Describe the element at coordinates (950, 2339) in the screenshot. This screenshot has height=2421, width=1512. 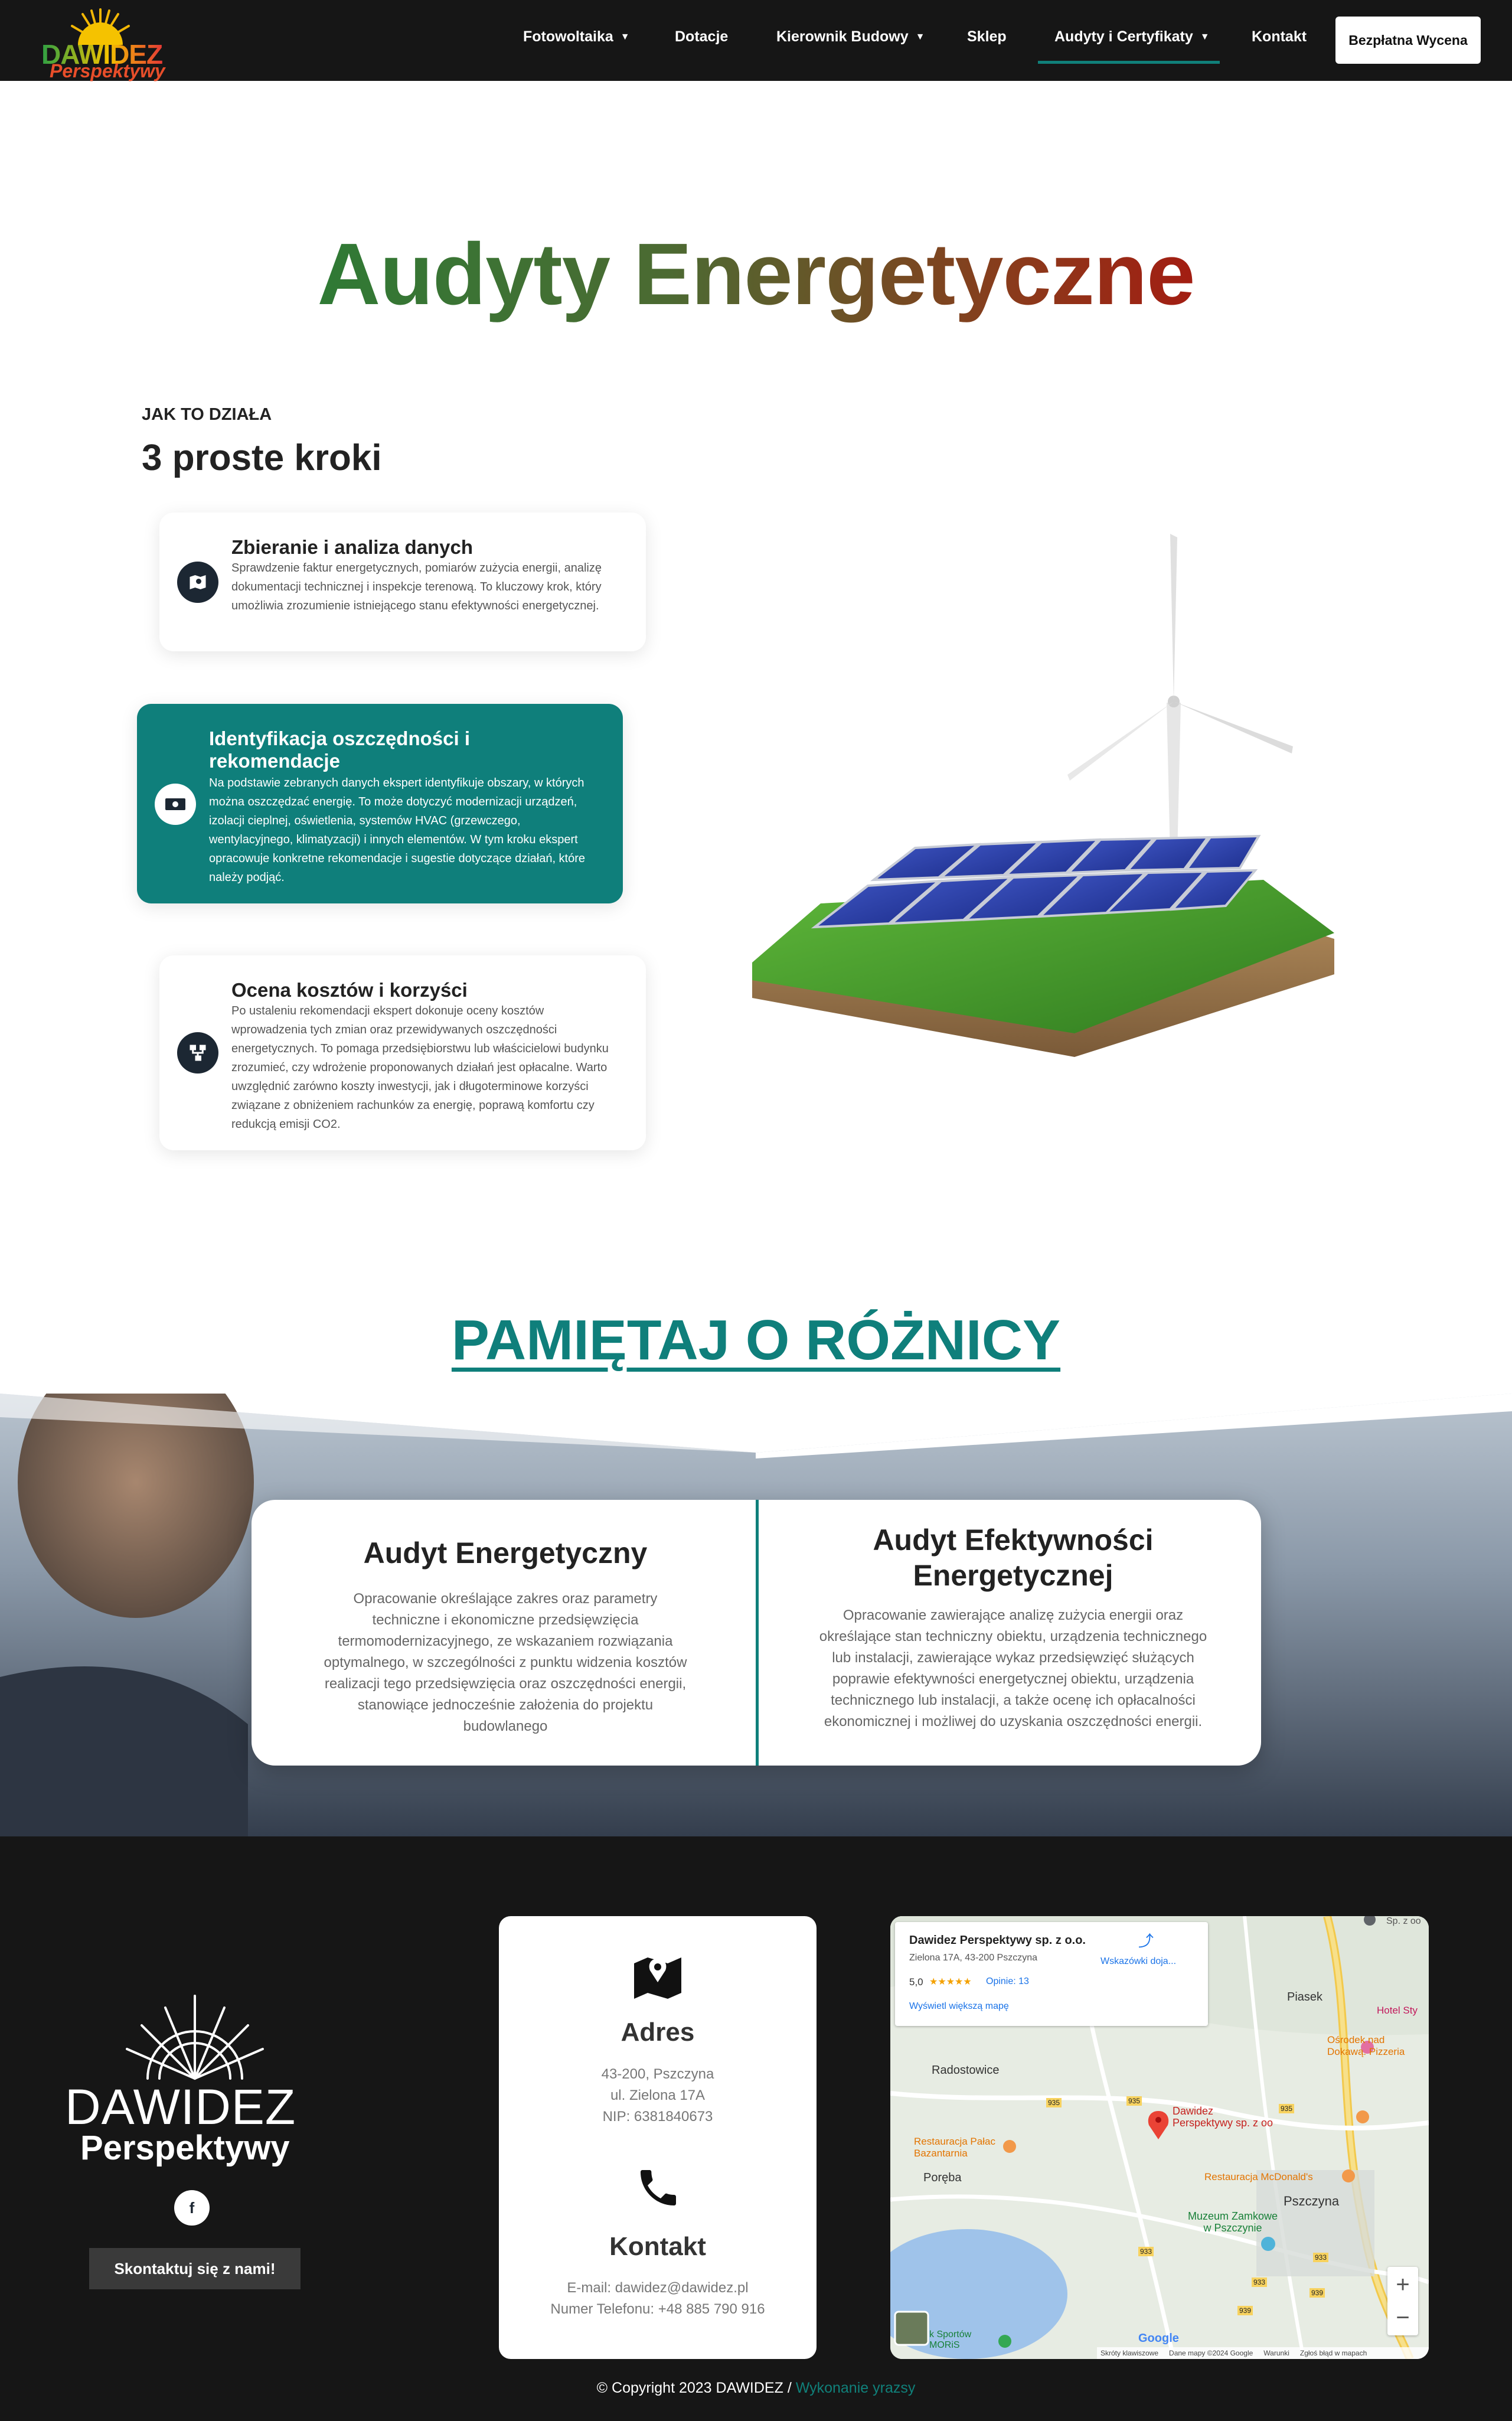
I see `map-place-label: k Sportów MORiS` at that location.